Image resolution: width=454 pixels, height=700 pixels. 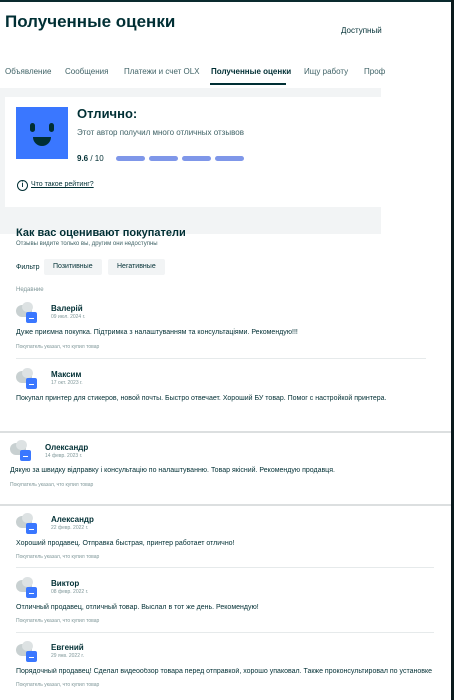 What do you see at coordinates (227, 1) in the screenshot?
I see `top-border` at bounding box center [227, 1].